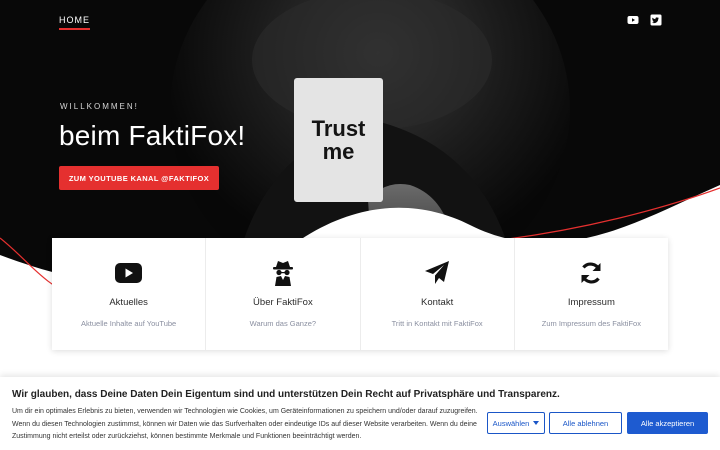  What do you see at coordinates (74, 22) in the screenshot?
I see `nav-home-link: HOME` at bounding box center [74, 22].